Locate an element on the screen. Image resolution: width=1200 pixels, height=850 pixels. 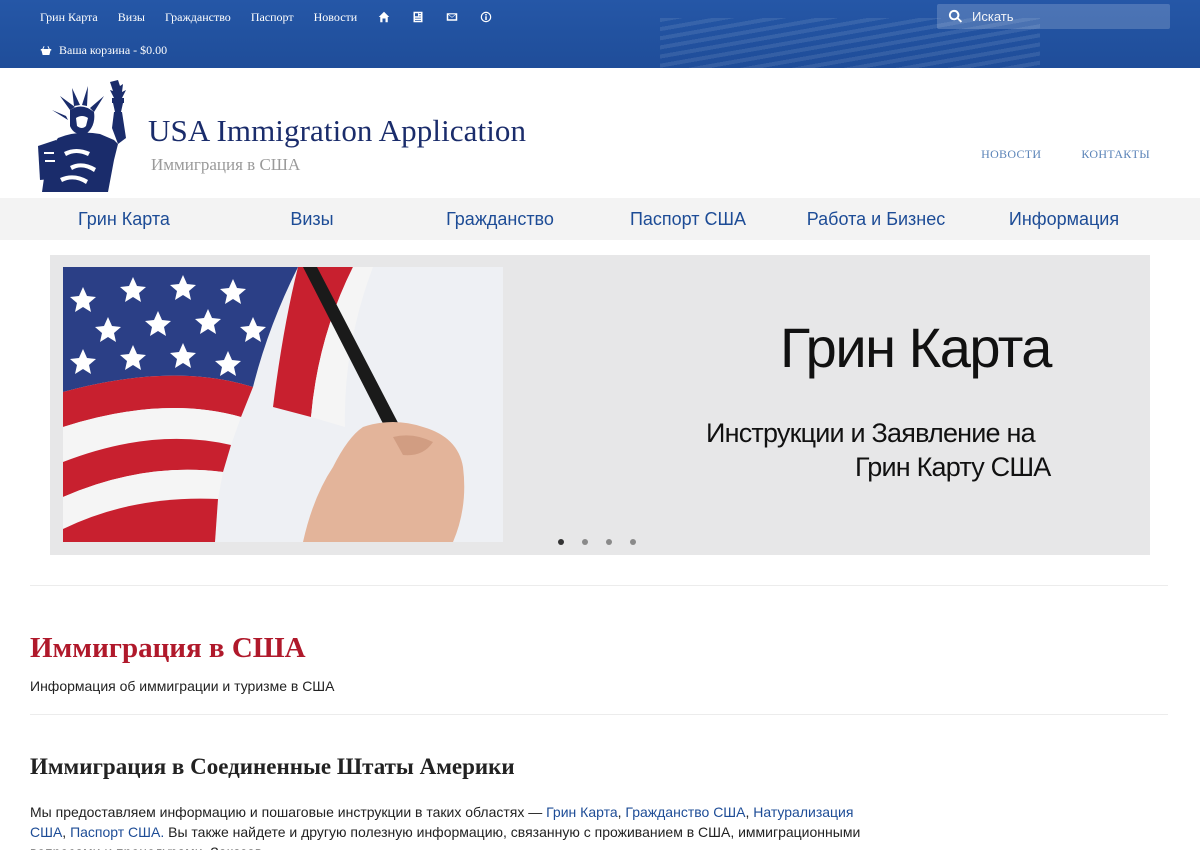
link-citizenship: Гражданство США is located at coordinates (685, 812).